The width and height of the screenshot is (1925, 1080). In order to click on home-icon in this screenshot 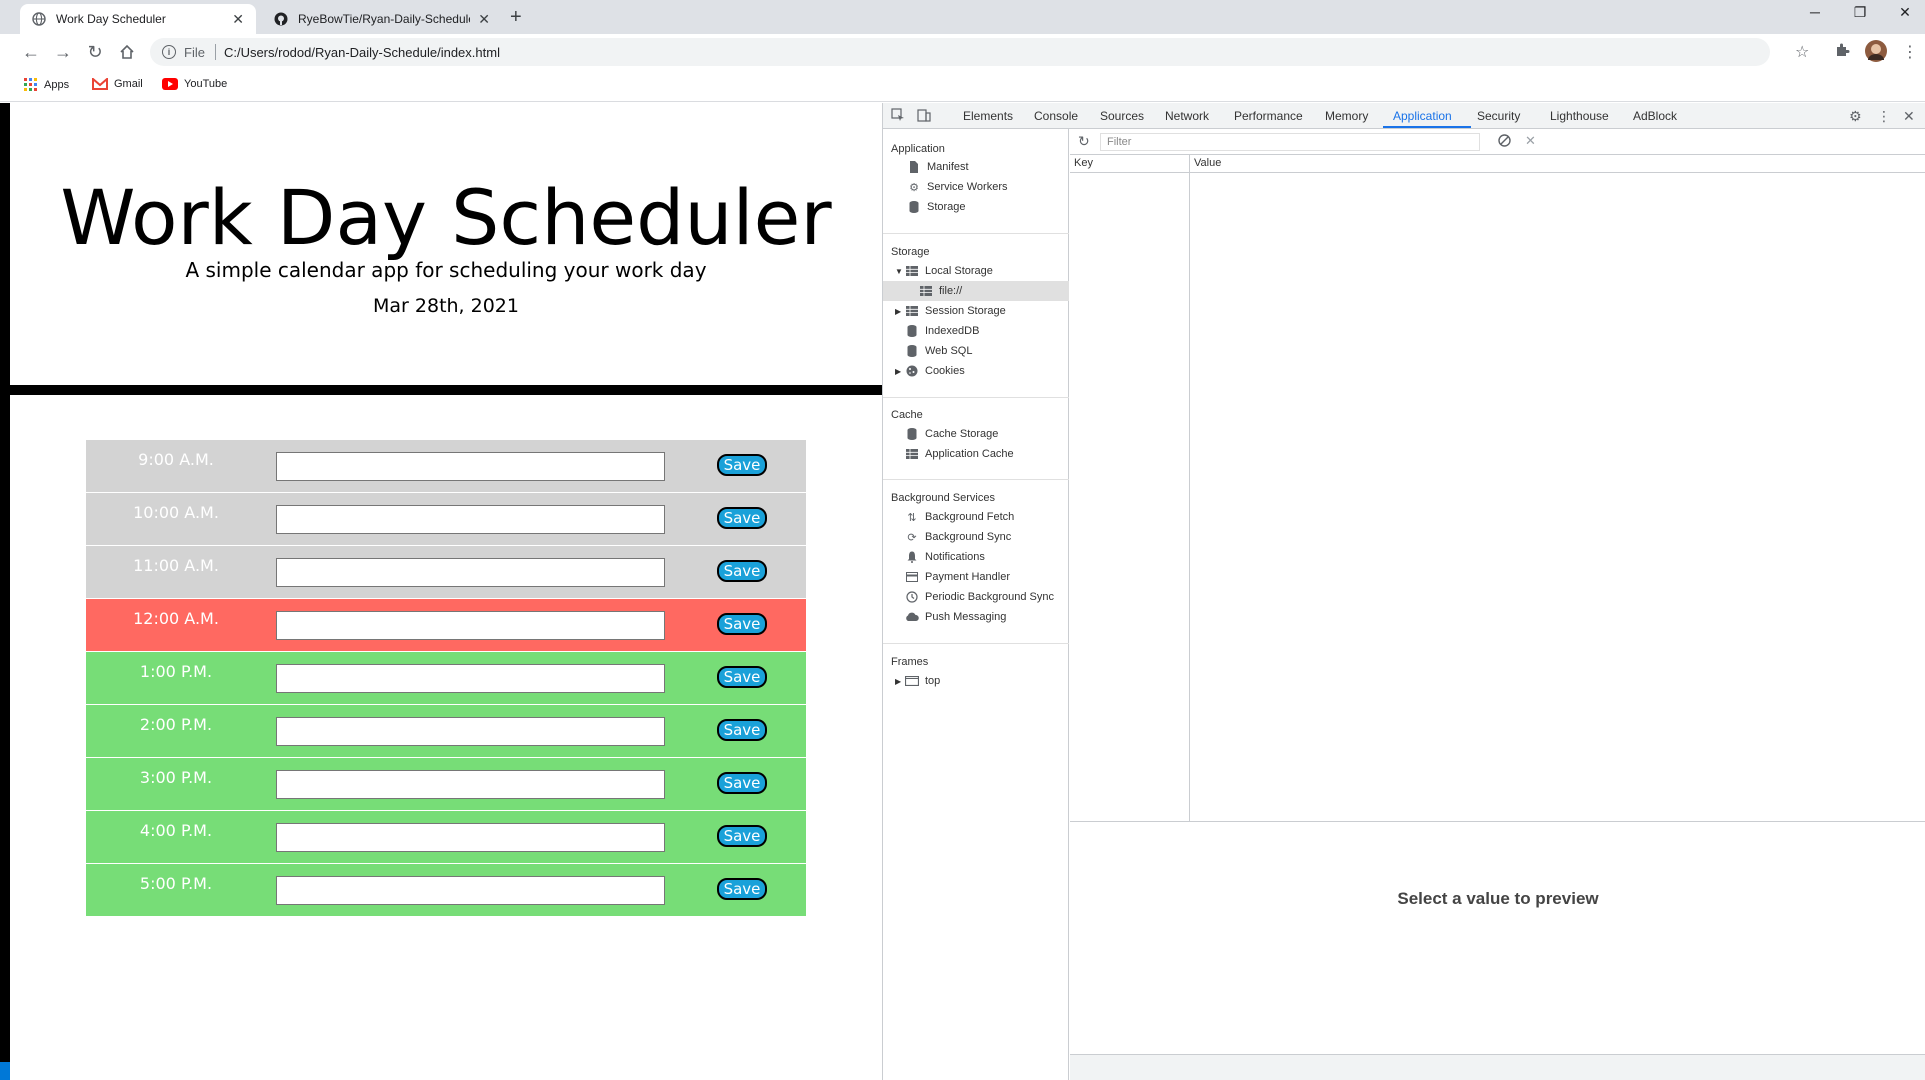, I will do `click(127, 52)`.